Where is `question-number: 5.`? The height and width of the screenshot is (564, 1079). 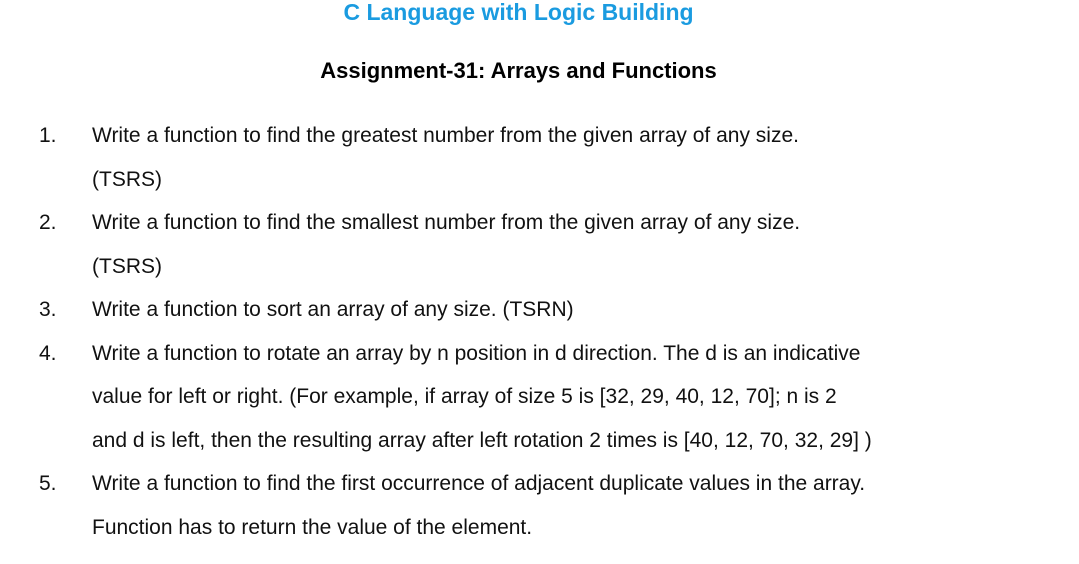
question-number: 5. is located at coordinates (48, 483).